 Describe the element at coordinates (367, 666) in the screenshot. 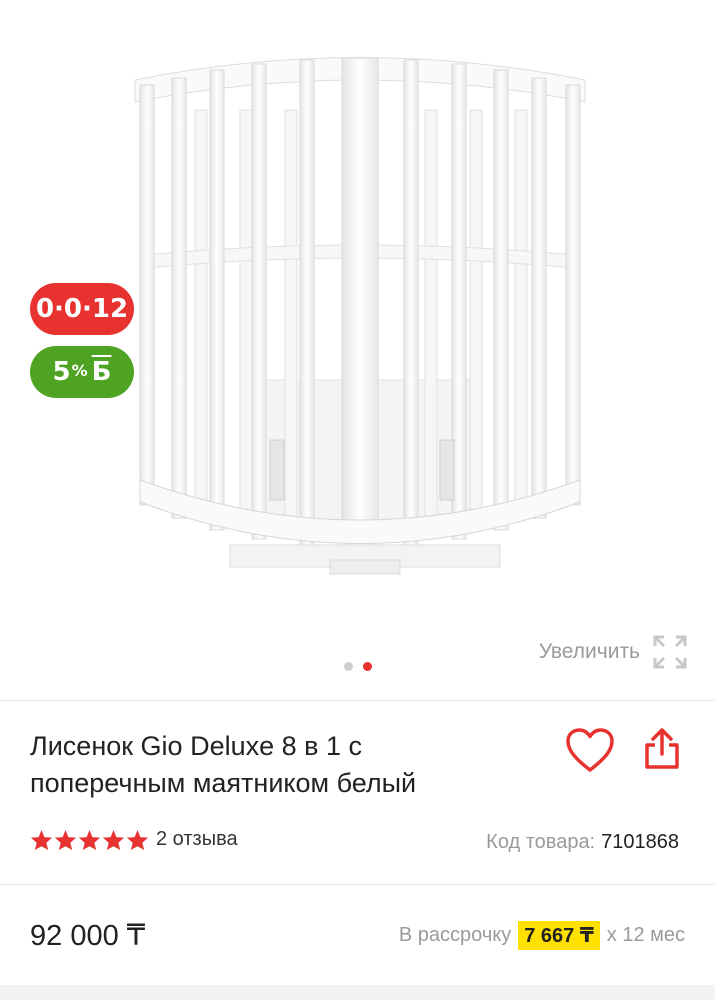

I see `carousel-dot-active` at that location.